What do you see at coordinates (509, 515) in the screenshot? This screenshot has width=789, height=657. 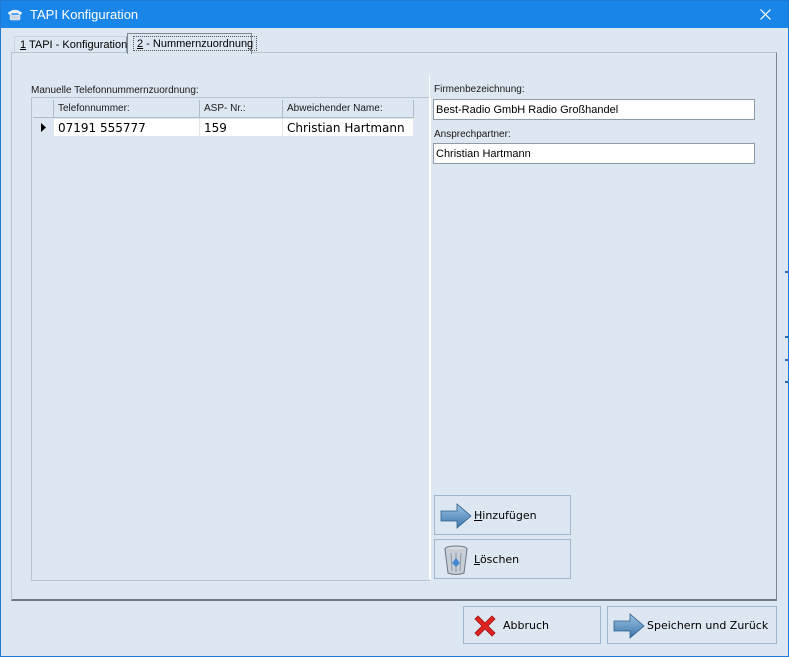 I see `hinzufuegen-label: inzufügen` at bounding box center [509, 515].